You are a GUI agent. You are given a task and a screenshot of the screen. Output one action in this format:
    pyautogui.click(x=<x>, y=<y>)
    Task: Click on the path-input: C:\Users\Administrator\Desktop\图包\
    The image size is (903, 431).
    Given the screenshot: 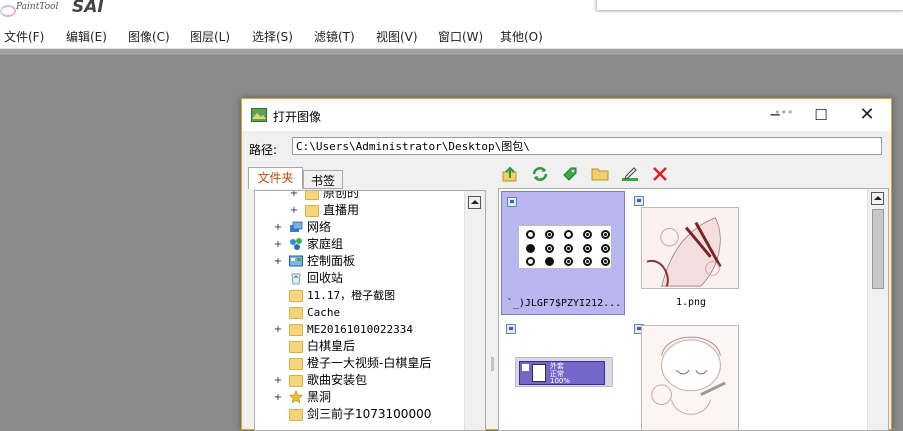 What is the action you would take?
    pyautogui.click(x=587, y=146)
    